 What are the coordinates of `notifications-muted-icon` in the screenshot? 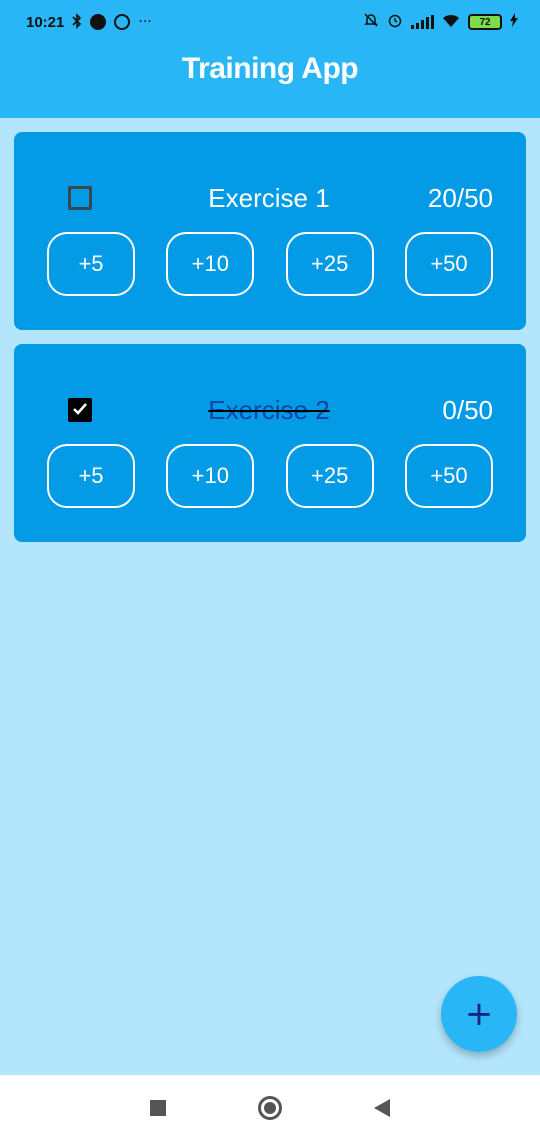 It's located at (371, 22).